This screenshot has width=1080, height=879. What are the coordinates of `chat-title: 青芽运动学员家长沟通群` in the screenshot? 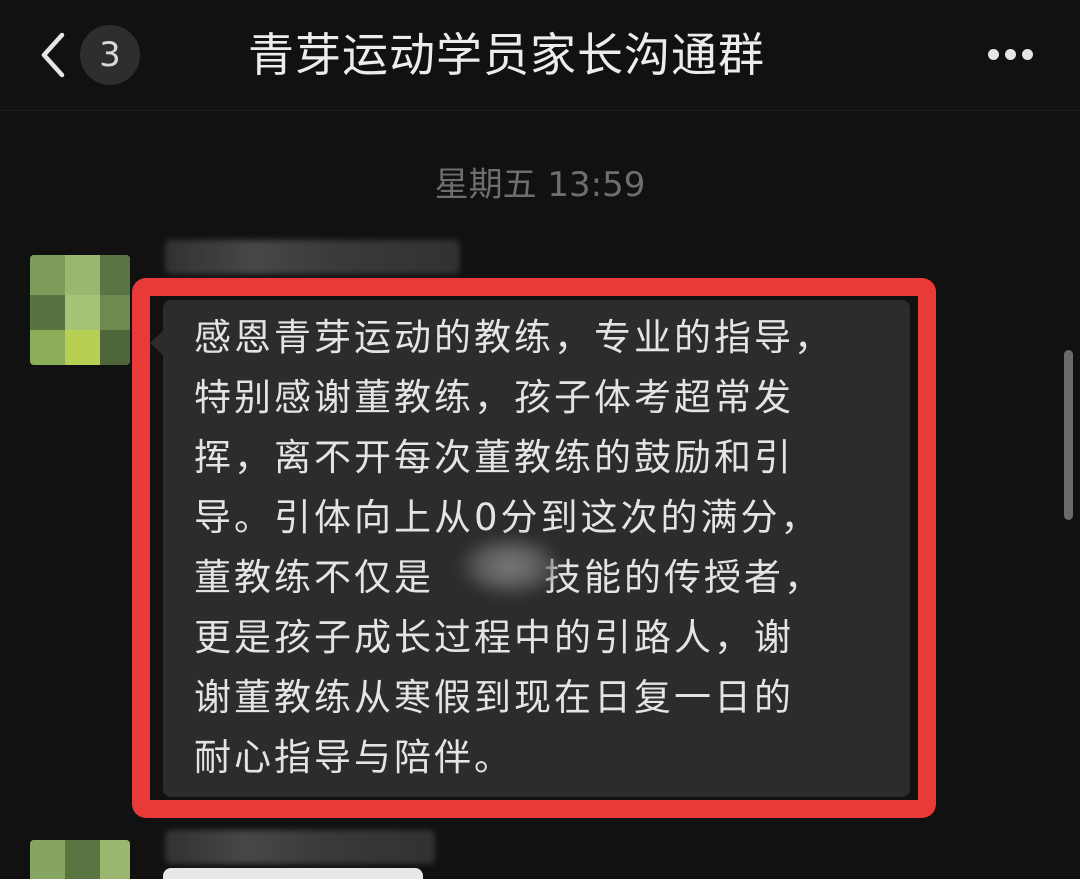 It's located at (506, 55).